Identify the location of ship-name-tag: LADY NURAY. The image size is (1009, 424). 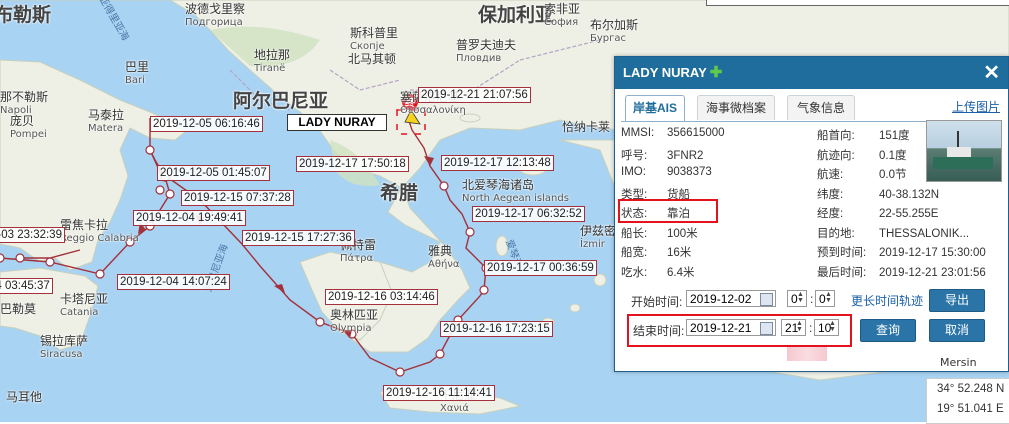
(337, 122).